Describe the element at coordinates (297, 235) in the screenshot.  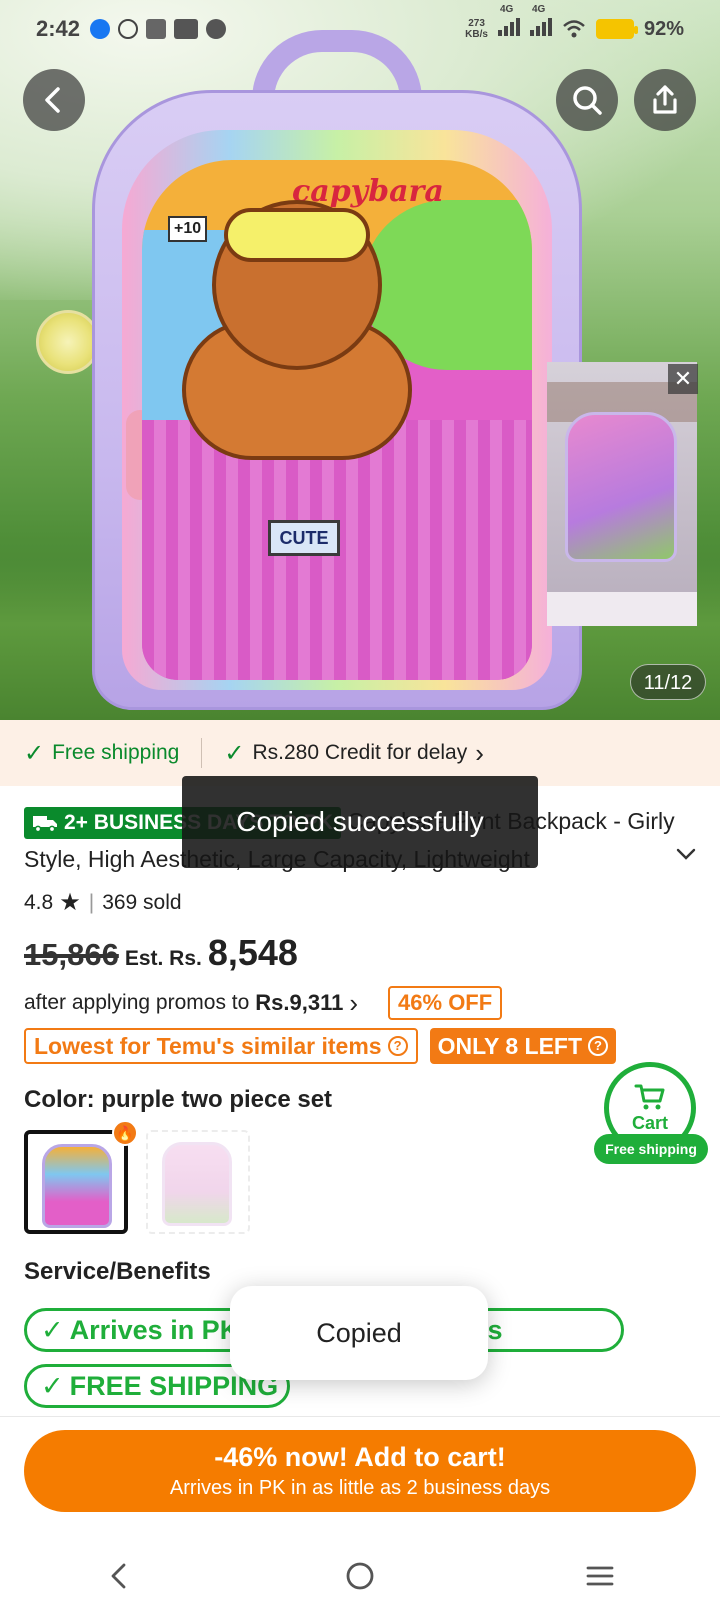
I see `bag-print-goggles` at that location.